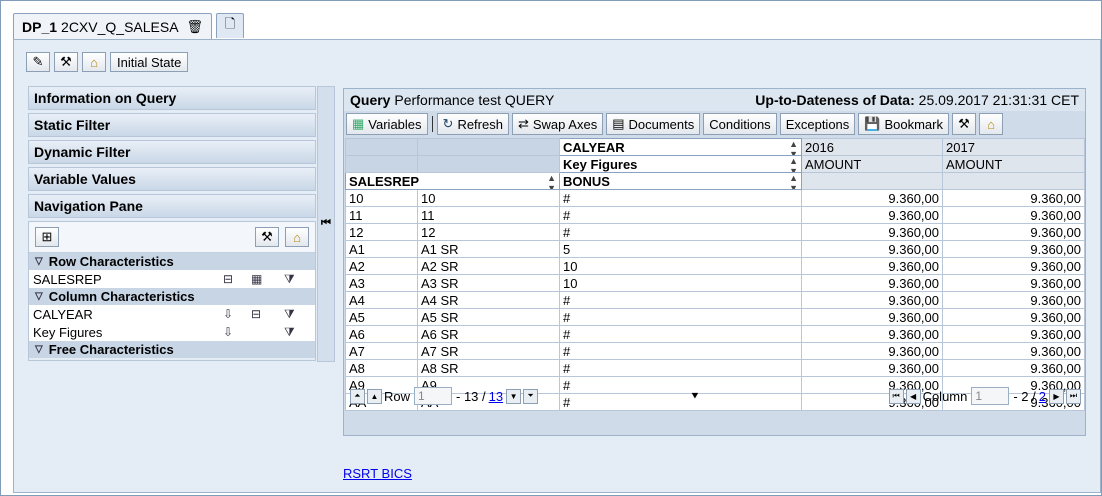  I want to click on row-characteristics-label: Row Characteristics, so click(111, 261).